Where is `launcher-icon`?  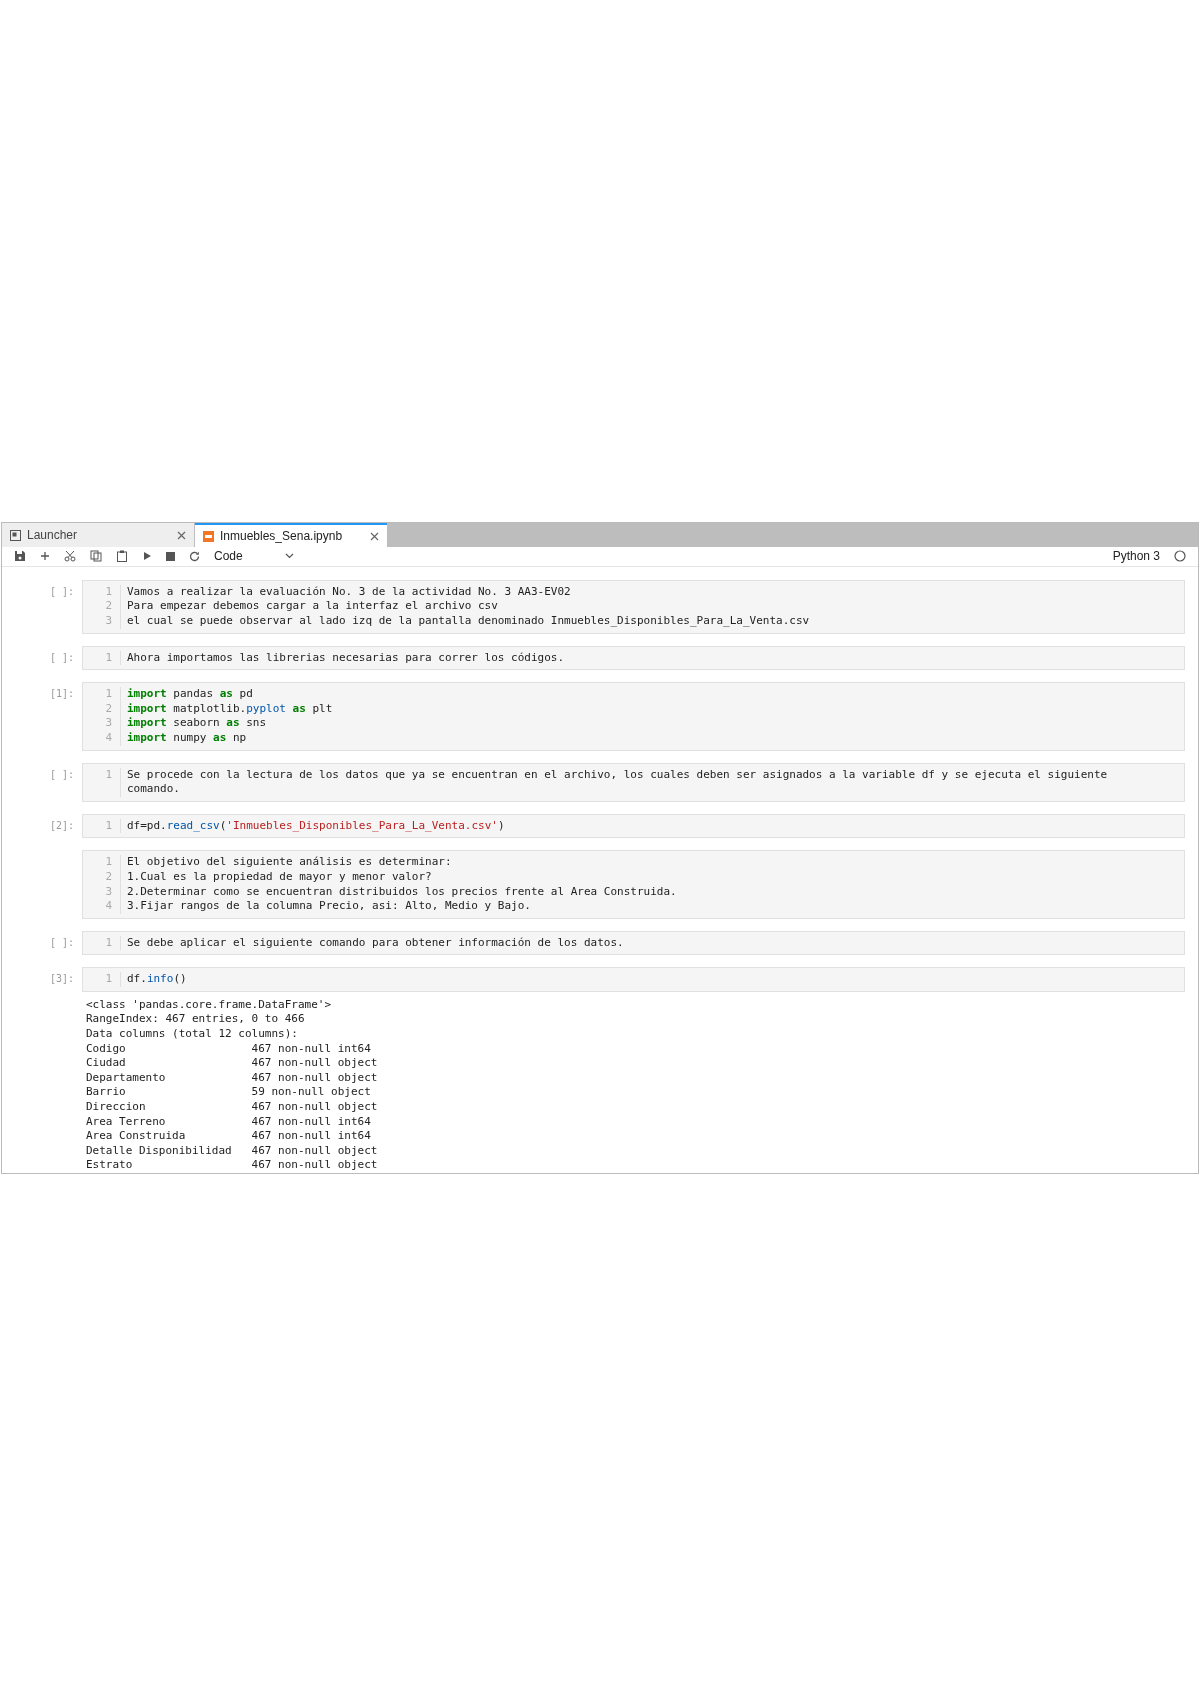
launcher-icon is located at coordinates (15, 535).